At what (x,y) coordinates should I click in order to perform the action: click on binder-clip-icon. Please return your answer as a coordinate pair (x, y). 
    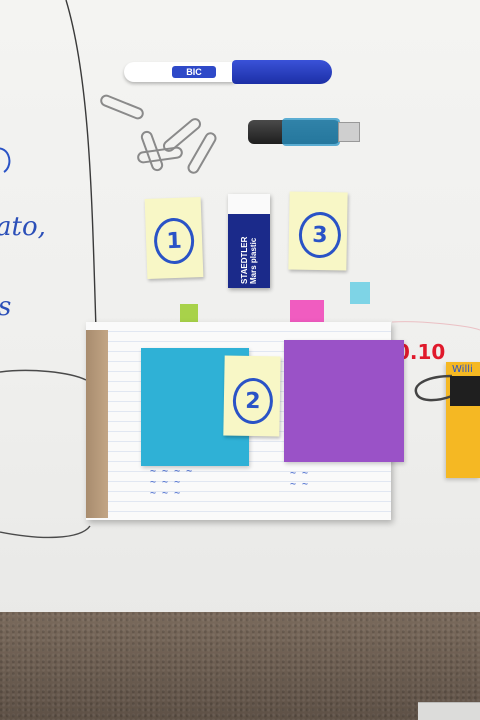
    Looking at the image, I should click on (447, 390).